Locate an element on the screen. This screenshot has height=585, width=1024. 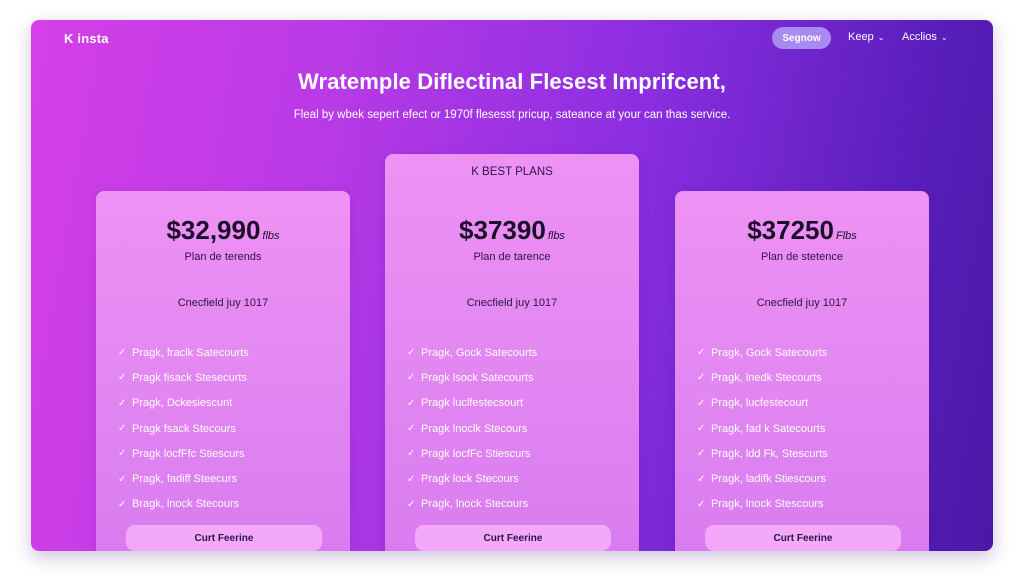
feature-text: Pragk, lucfestecourt is located at coordinates (760, 403).